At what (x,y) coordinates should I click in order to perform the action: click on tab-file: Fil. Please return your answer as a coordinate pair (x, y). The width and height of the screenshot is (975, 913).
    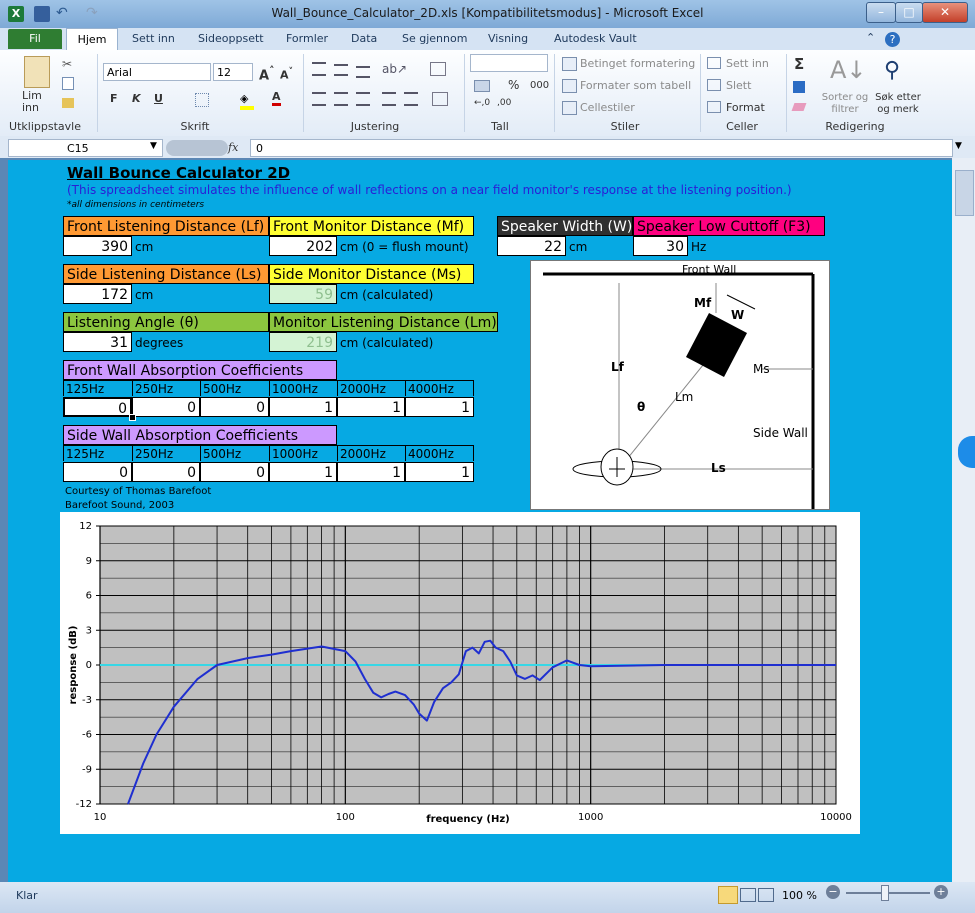
    Looking at the image, I should click on (35, 39).